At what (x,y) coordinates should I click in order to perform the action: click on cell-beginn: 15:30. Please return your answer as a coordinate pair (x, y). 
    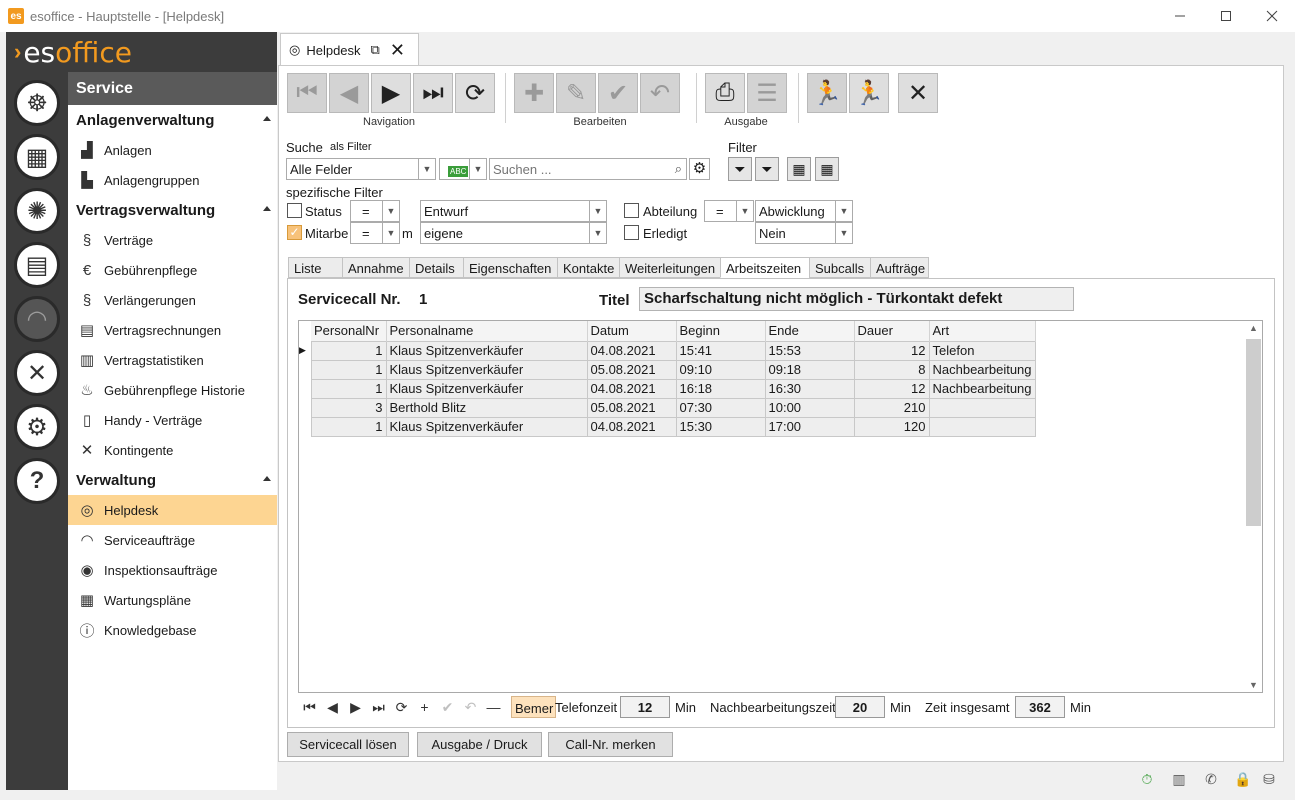
    Looking at the image, I should click on (720, 426).